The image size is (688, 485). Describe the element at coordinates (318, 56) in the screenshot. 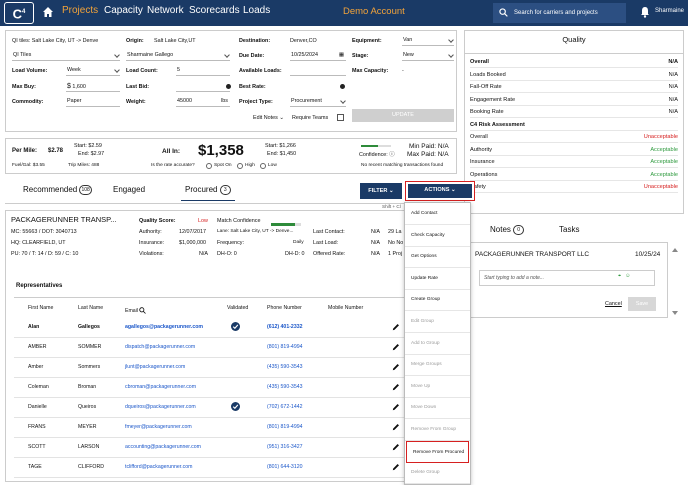

I see `due-date-input: 10/25/2024 ▦` at that location.